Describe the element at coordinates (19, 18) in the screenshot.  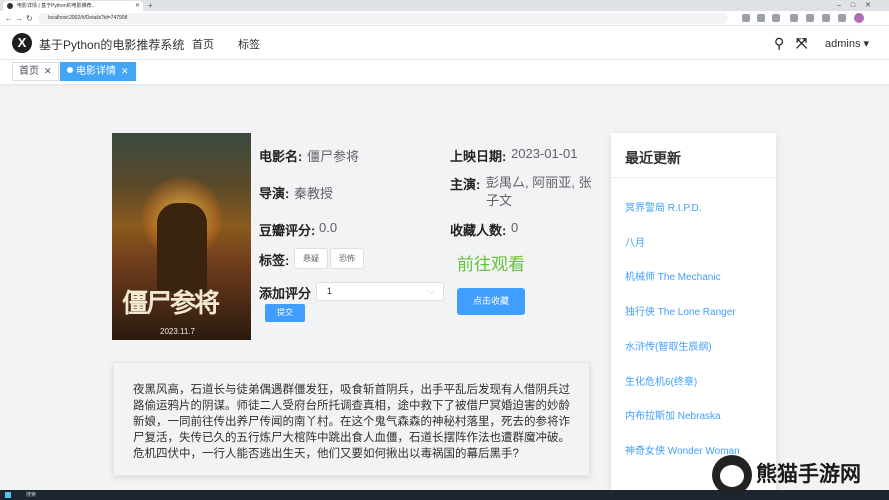
I see `forward-icon: →` at that location.